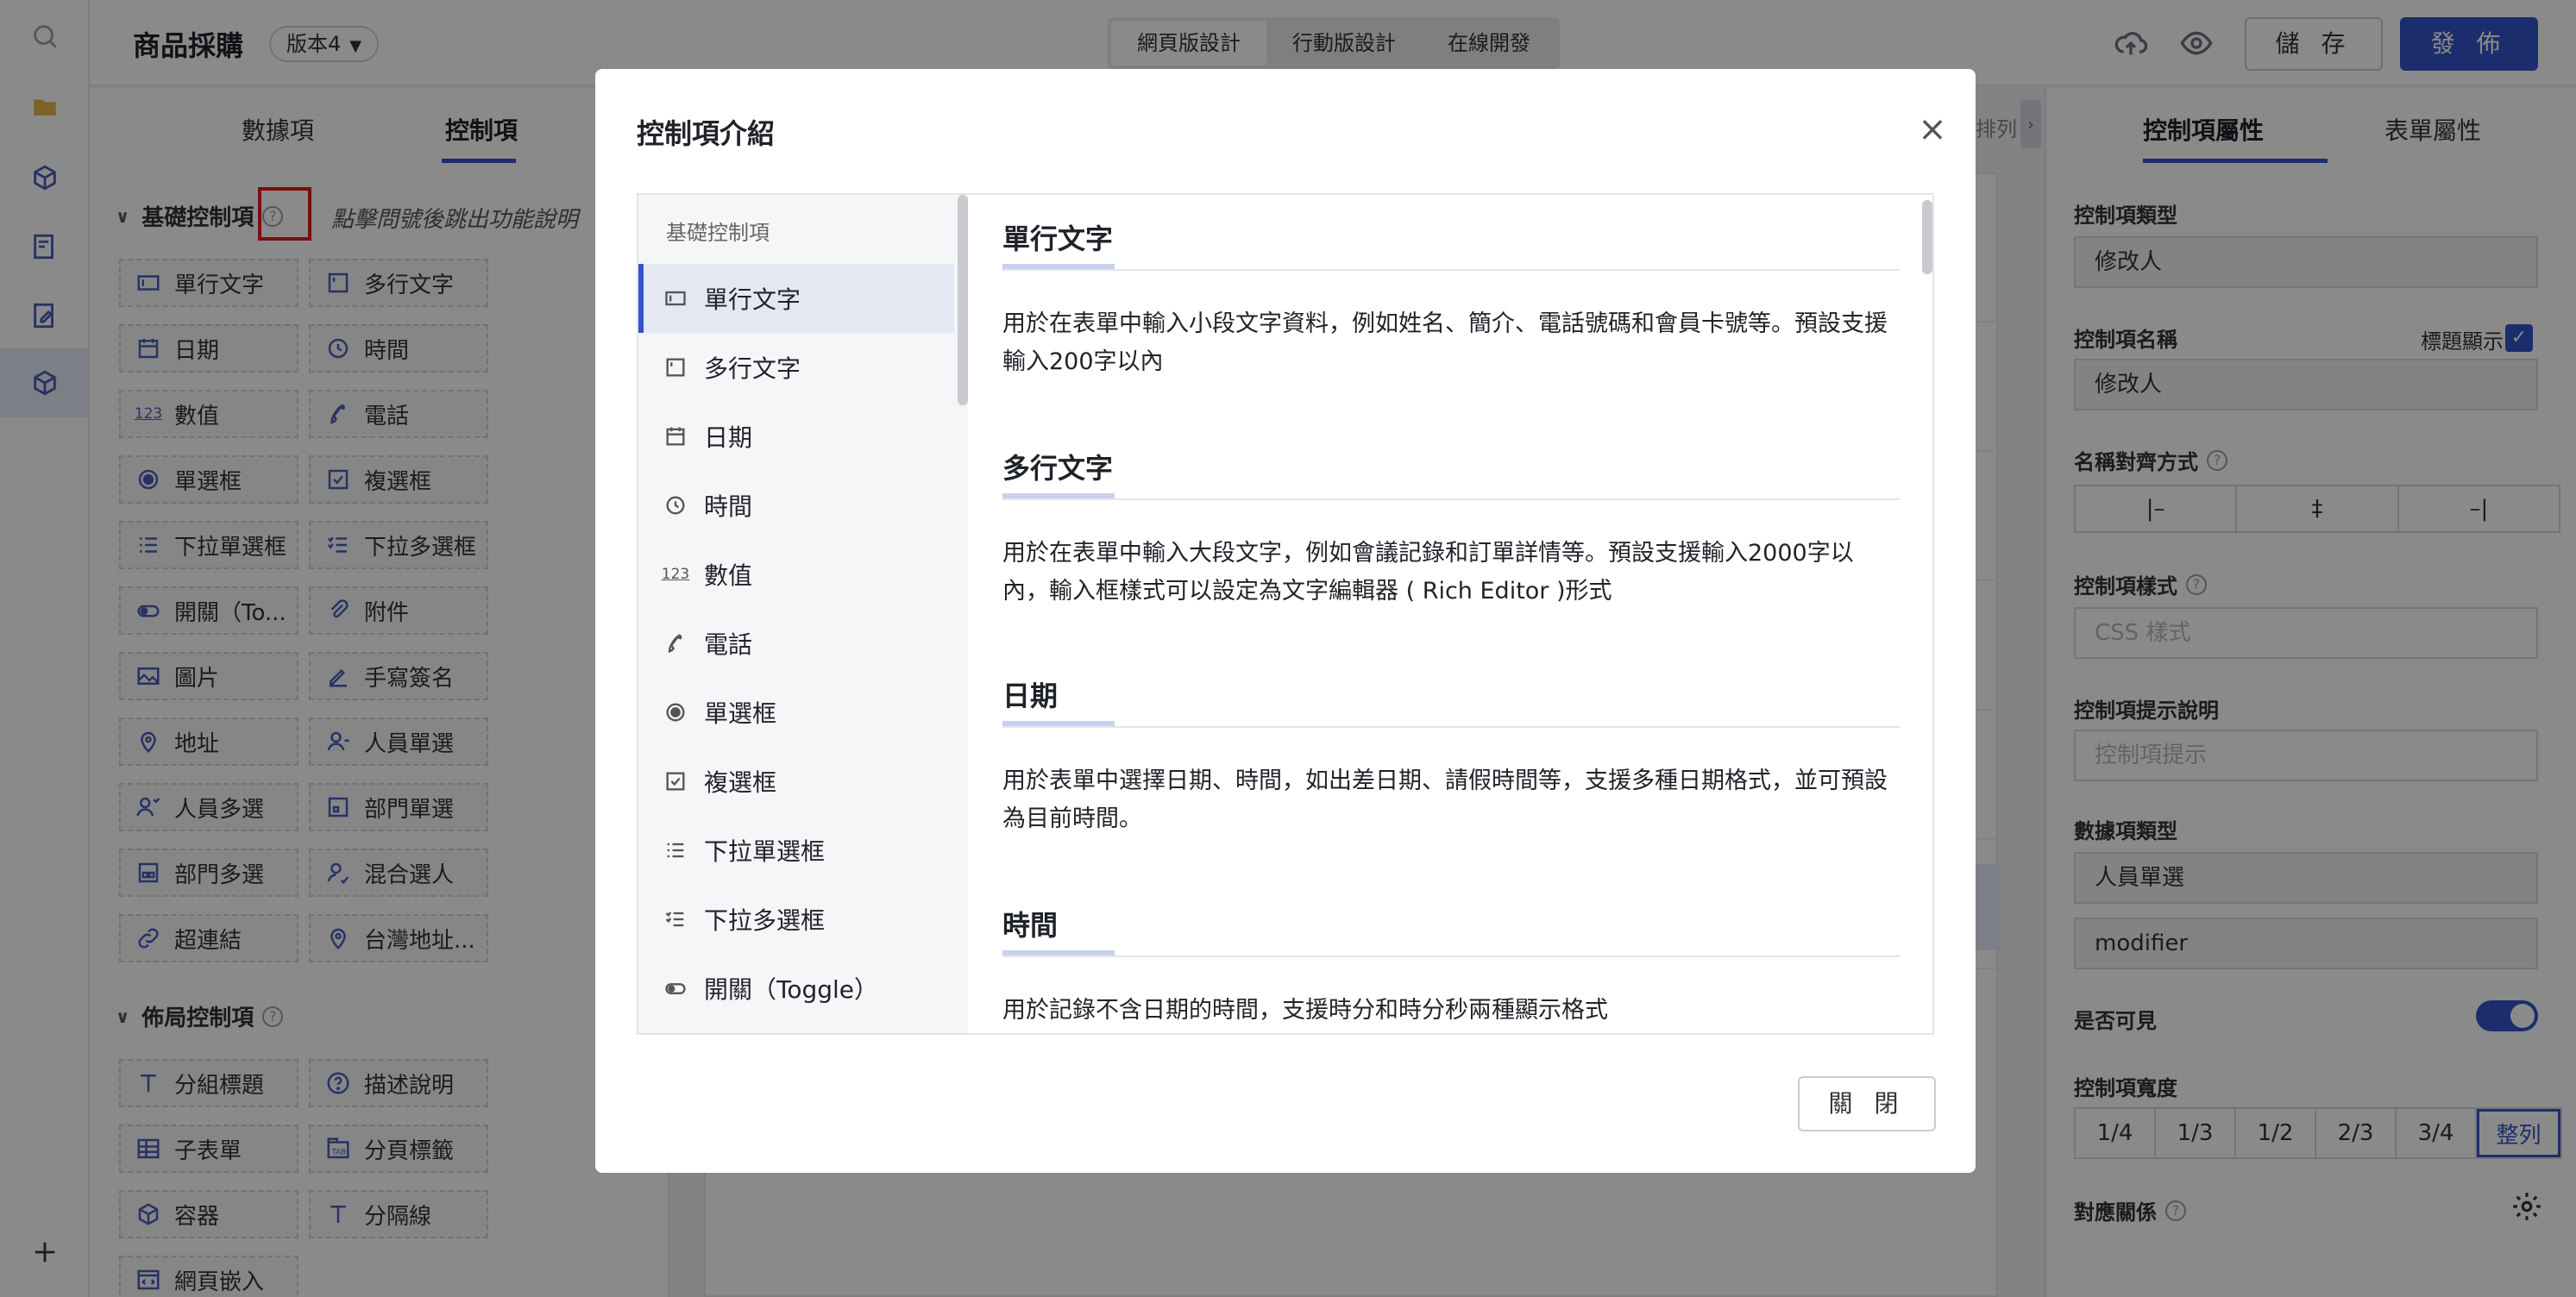  I want to click on section-title: 日期, so click(1030, 696).